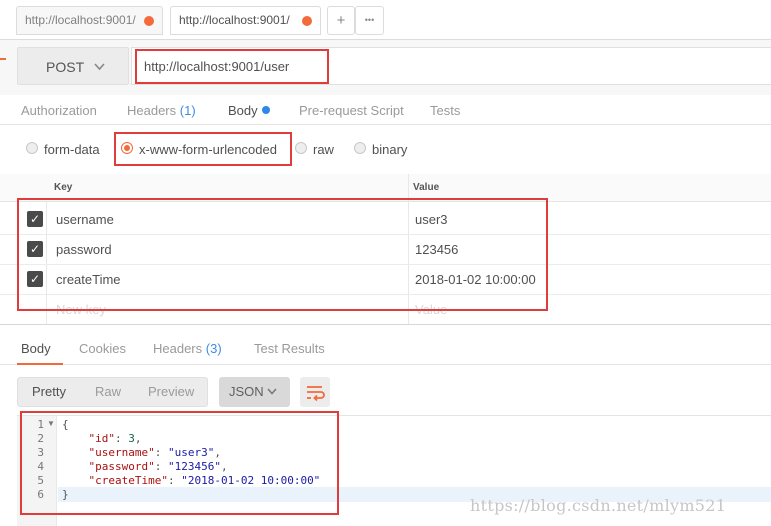  What do you see at coordinates (445, 110) in the screenshot?
I see `tab-tests: Tests` at bounding box center [445, 110].